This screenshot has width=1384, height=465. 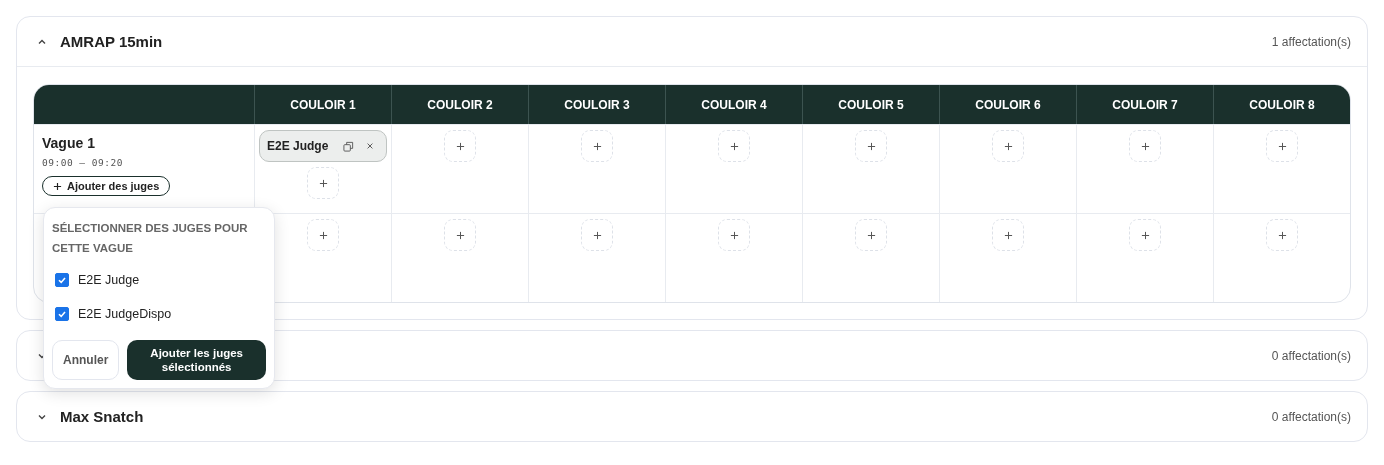 I want to click on judge-name: E2E Judge, so click(x=298, y=146).